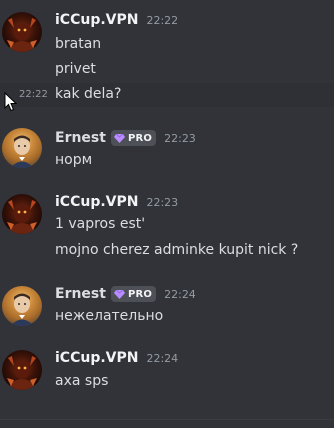 Image resolution: width=334 pixels, height=428 pixels. What do you see at coordinates (88, 94) in the screenshot?
I see `message-text: kak dela?` at bounding box center [88, 94].